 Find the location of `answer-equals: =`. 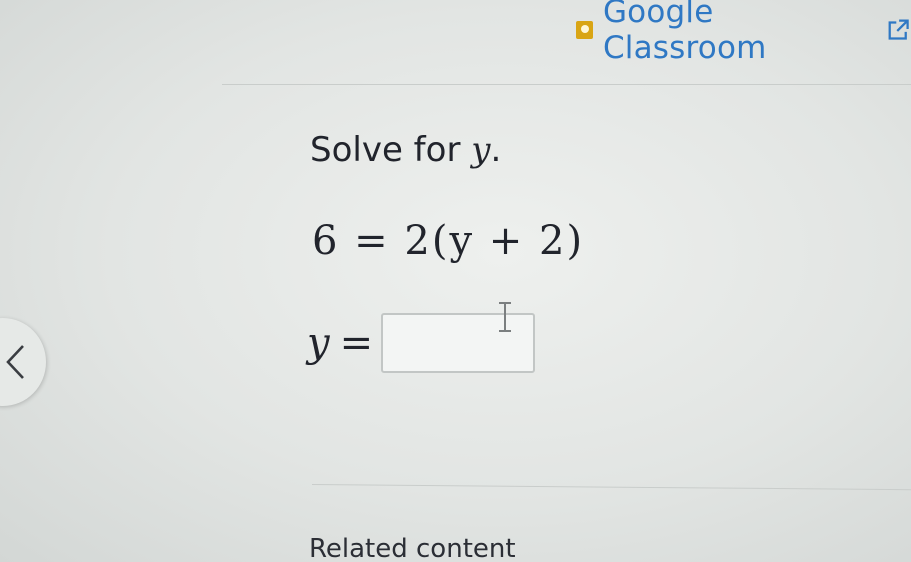

answer-equals: = is located at coordinates (356, 343).